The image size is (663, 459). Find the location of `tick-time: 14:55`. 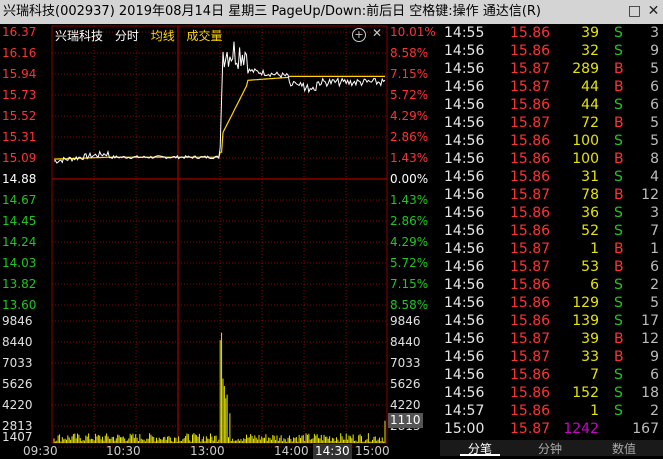

tick-time: 14:55 is located at coordinates (464, 33).